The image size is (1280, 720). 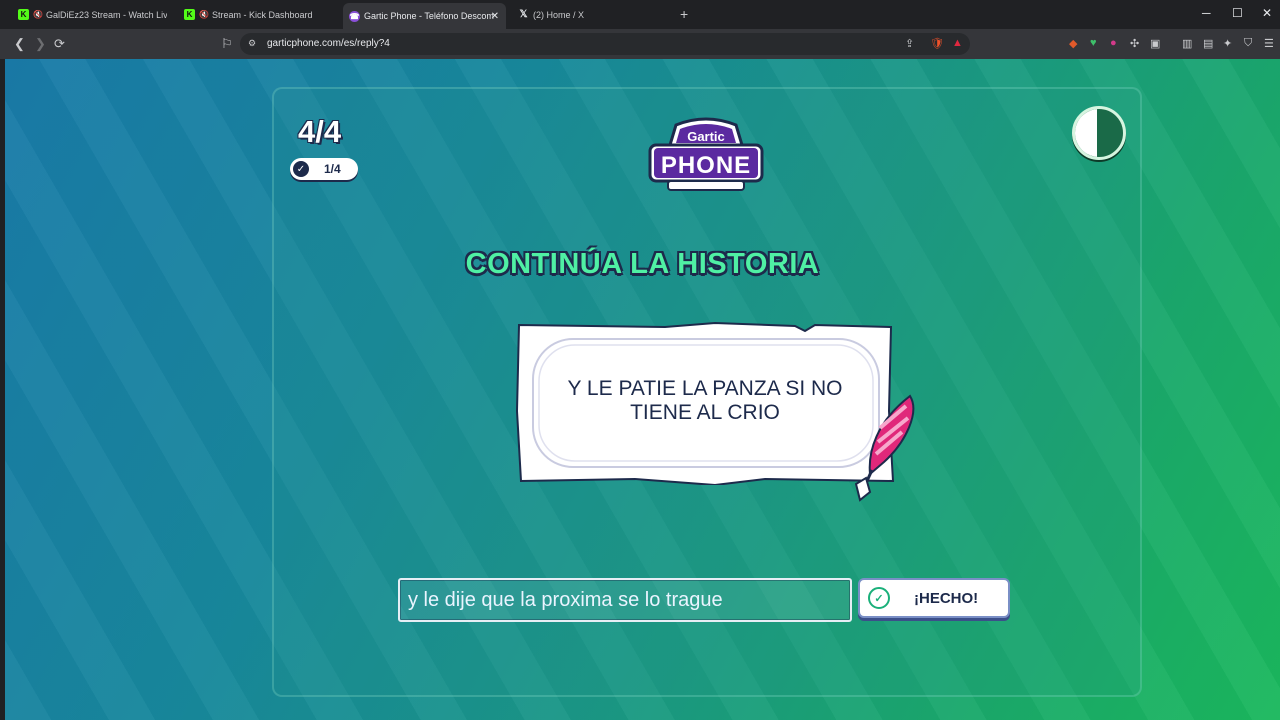 What do you see at coordinates (706, 136) in the screenshot?
I see `svg-text: Gartic` at bounding box center [706, 136].